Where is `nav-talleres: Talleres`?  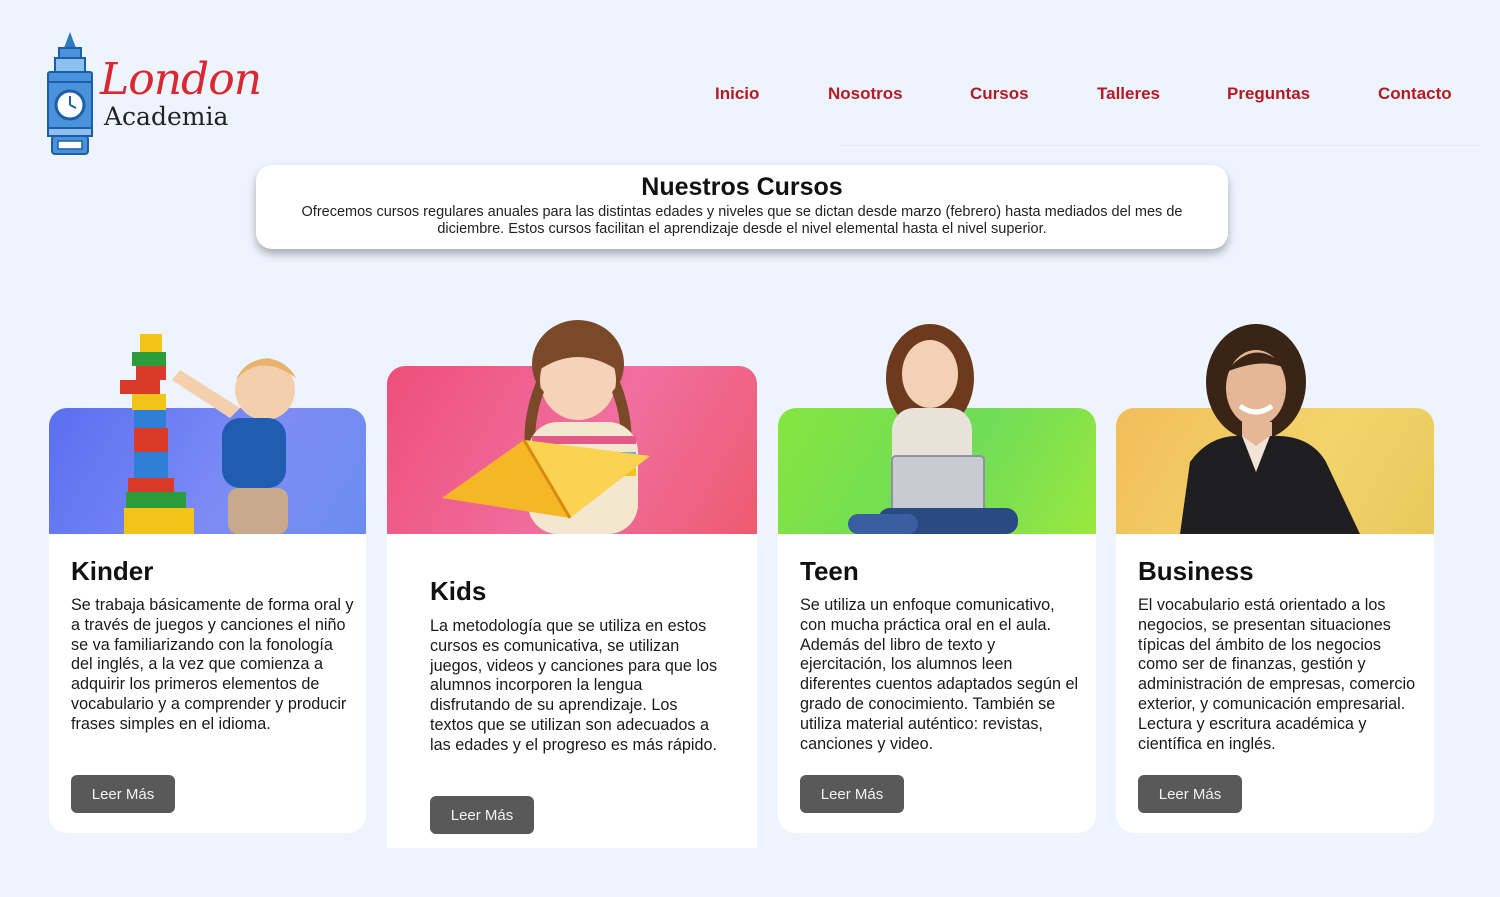
nav-talleres: Talleres is located at coordinates (1128, 94).